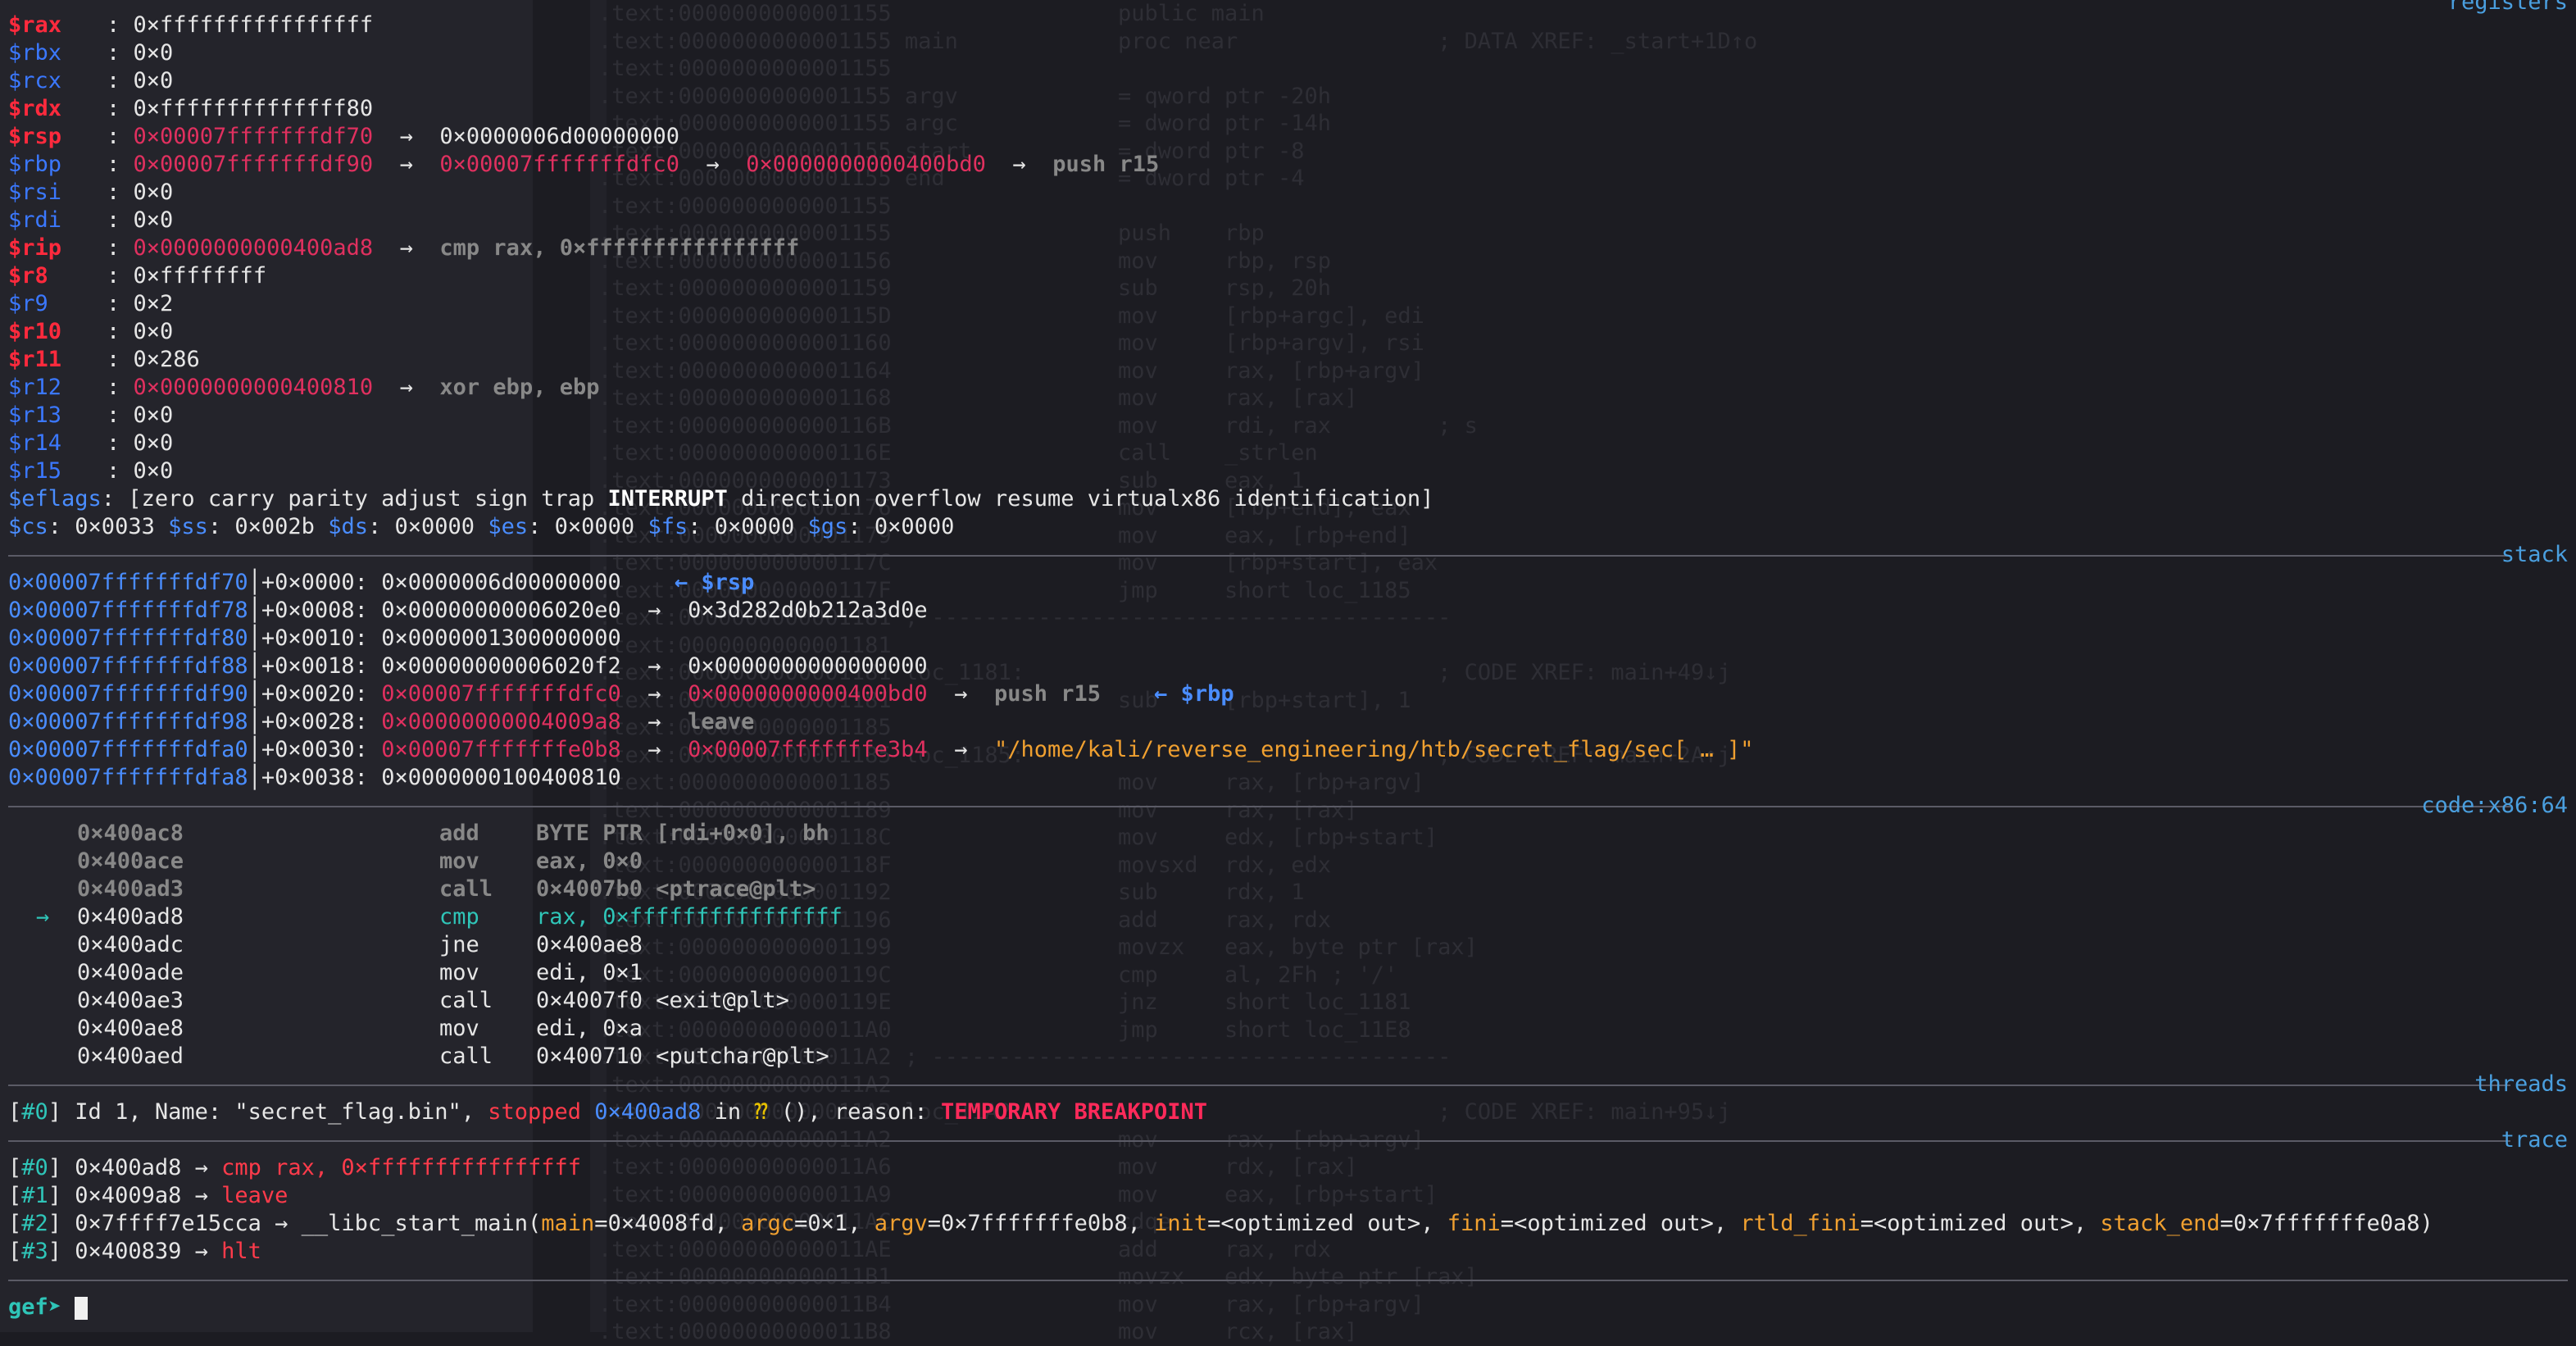 Image resolution: width=2576 pixels, height=1346 pixels. I want to click on stack-deref: 0×0000000000400bd0, so click(808, 694).